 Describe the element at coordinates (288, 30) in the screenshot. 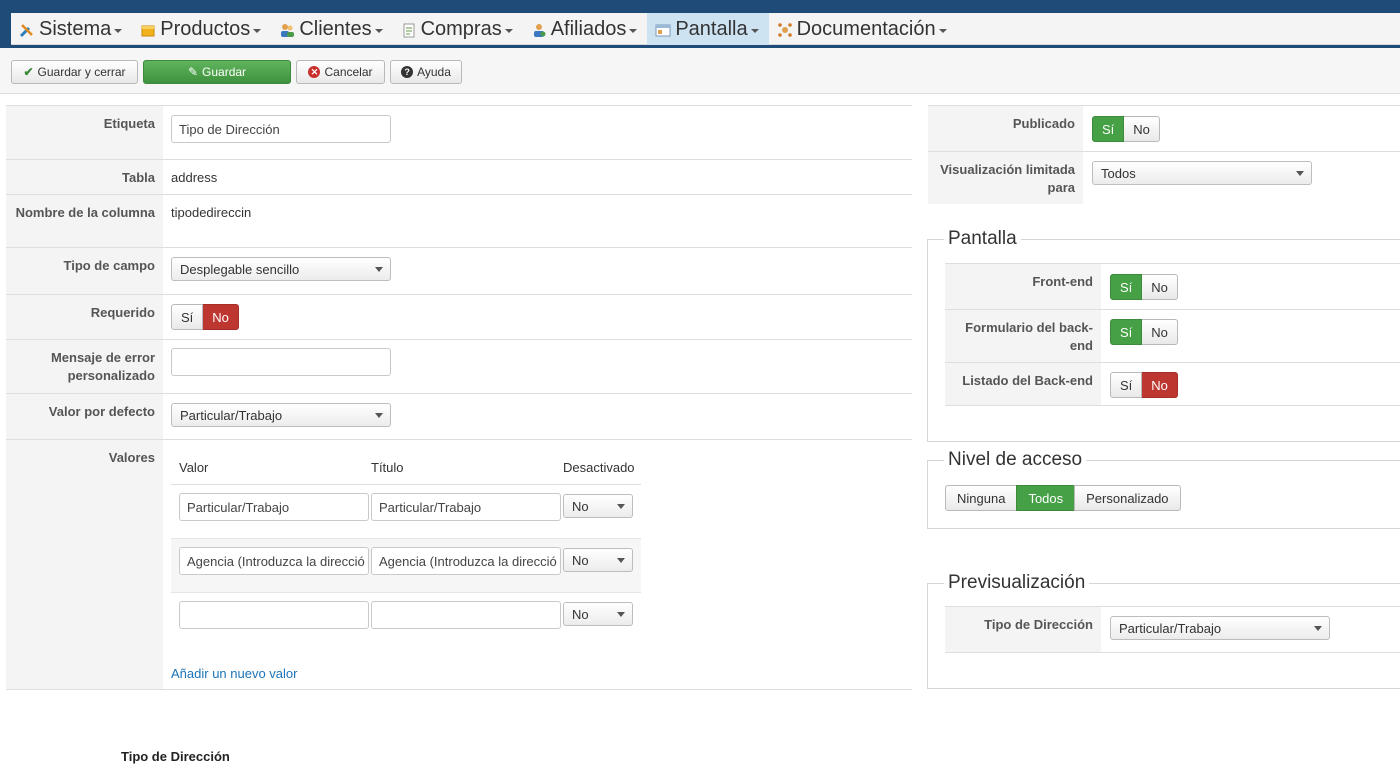

I see `users-icon` at that location.